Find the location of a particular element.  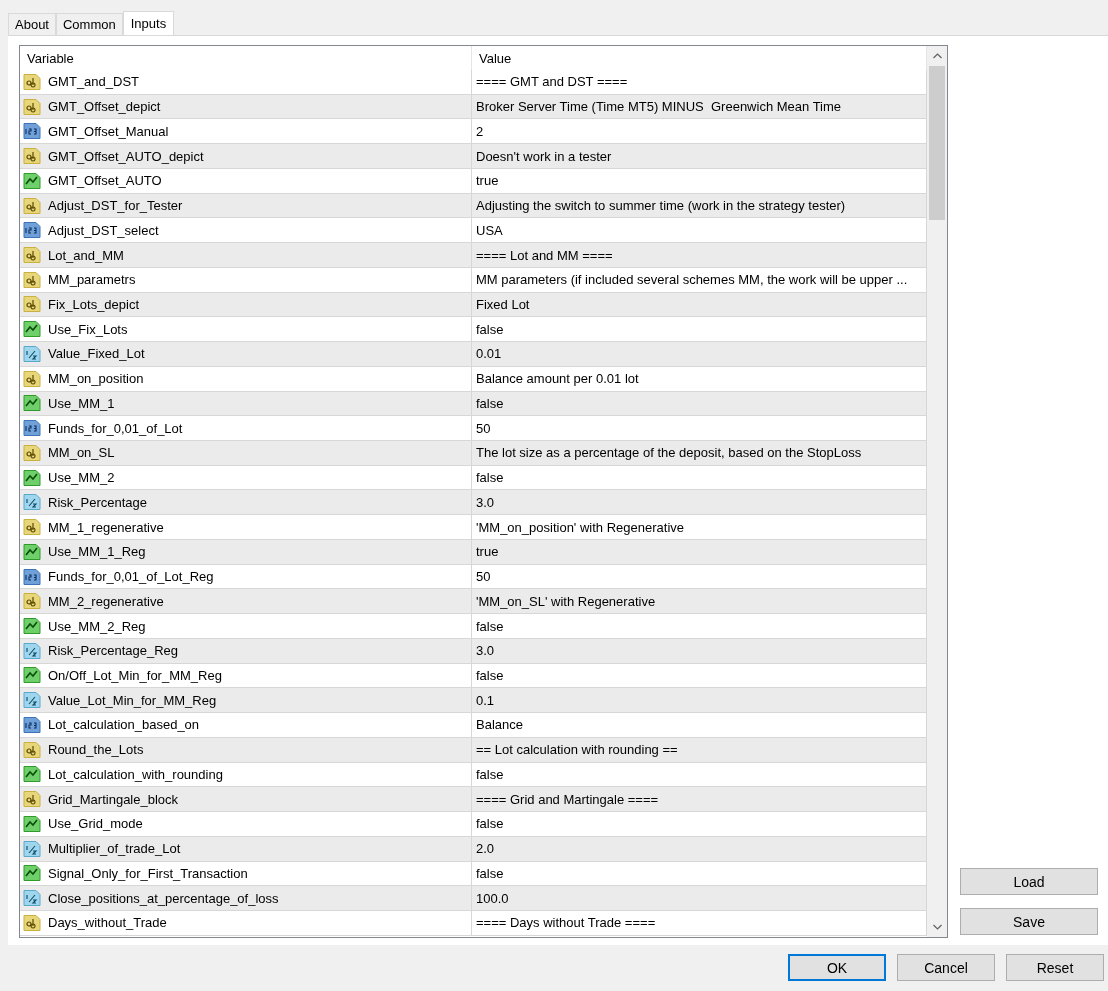

variable-name: Fix_Lots_depict is located at coordinates (94, 304).